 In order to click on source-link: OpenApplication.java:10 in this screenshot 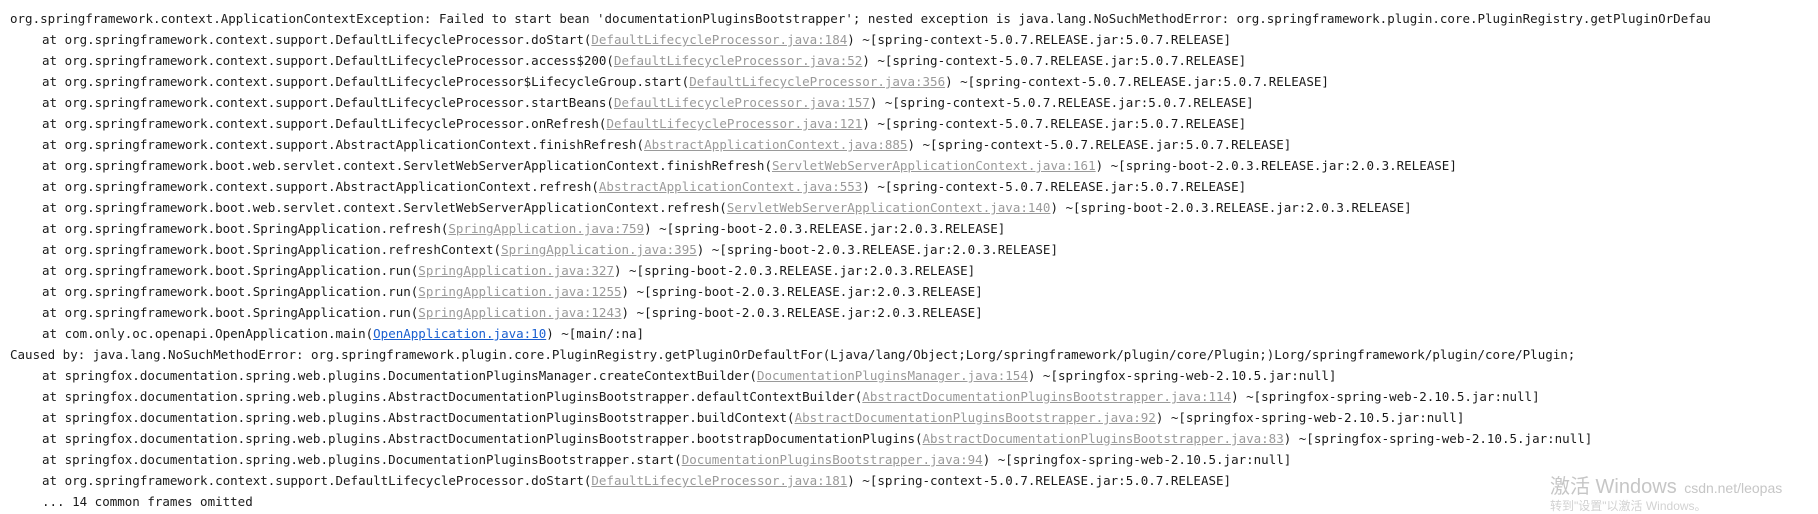, I will do `click(459, 333)`.